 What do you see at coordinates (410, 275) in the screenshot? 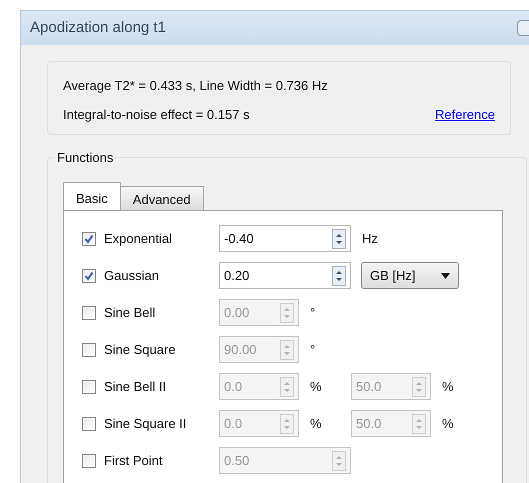
I see `unit-dropdown: GB [Hz]` at bounding box center [410, 275].